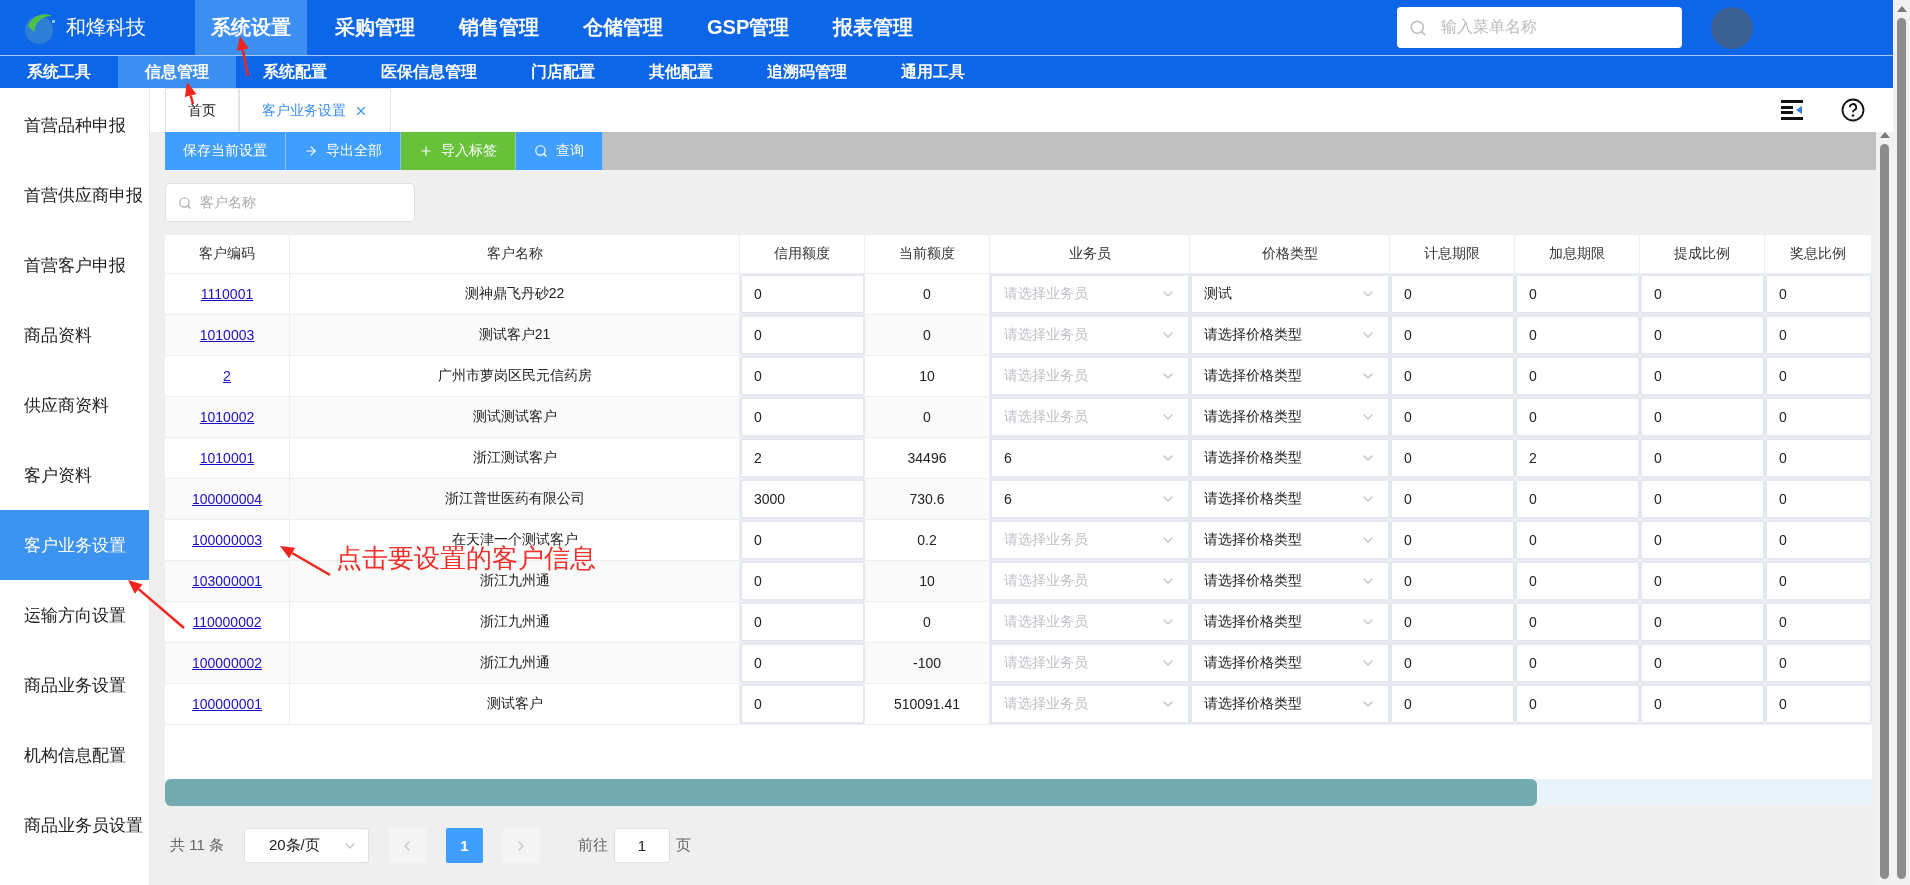 The height and width of the screenshot is (885, 1910). I want to click on search-icon, so click(185, 202).